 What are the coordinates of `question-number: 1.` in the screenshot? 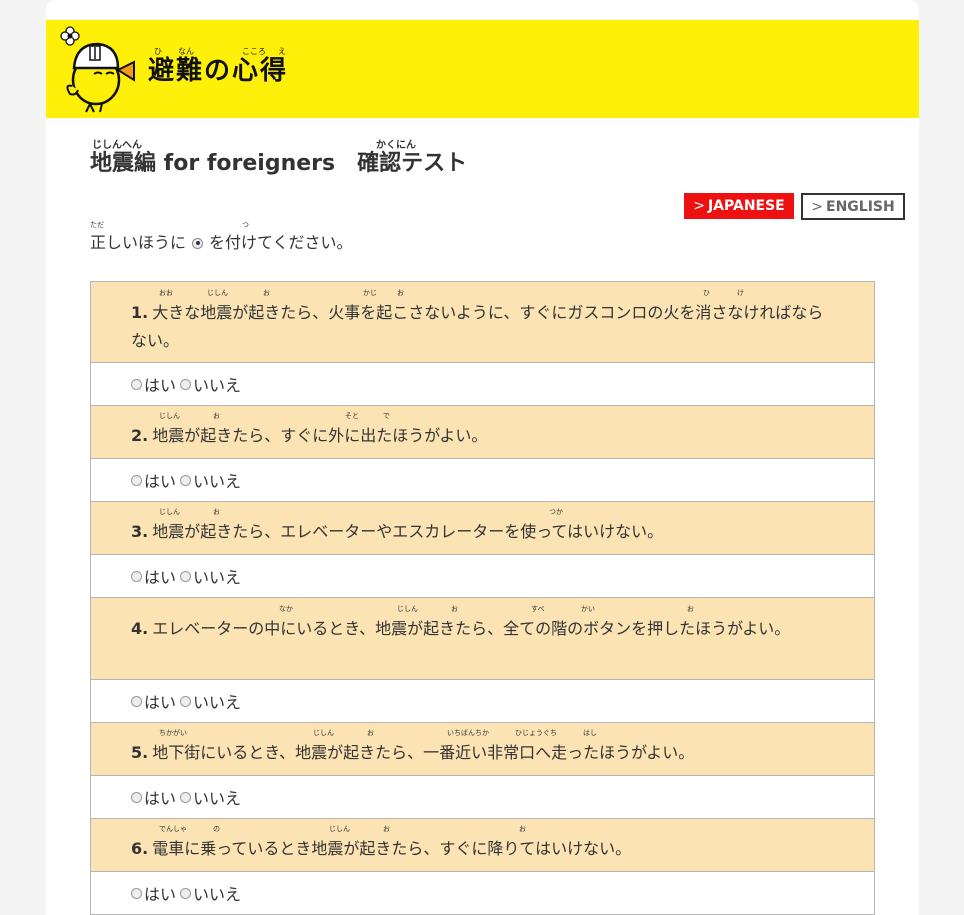 It's located at (140, 312).